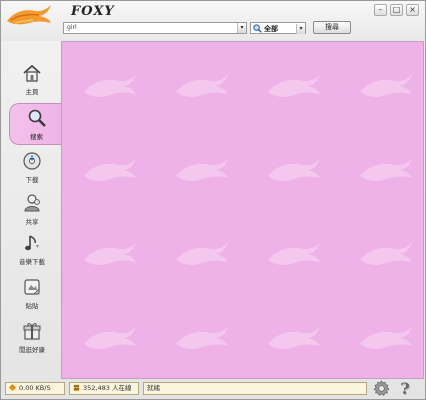 The image size is (426, 400). What do you see at coordinates (32, 171) in the screenshot?
I see `sidebar-item-download: 下載` at bounding box center [32, 171].